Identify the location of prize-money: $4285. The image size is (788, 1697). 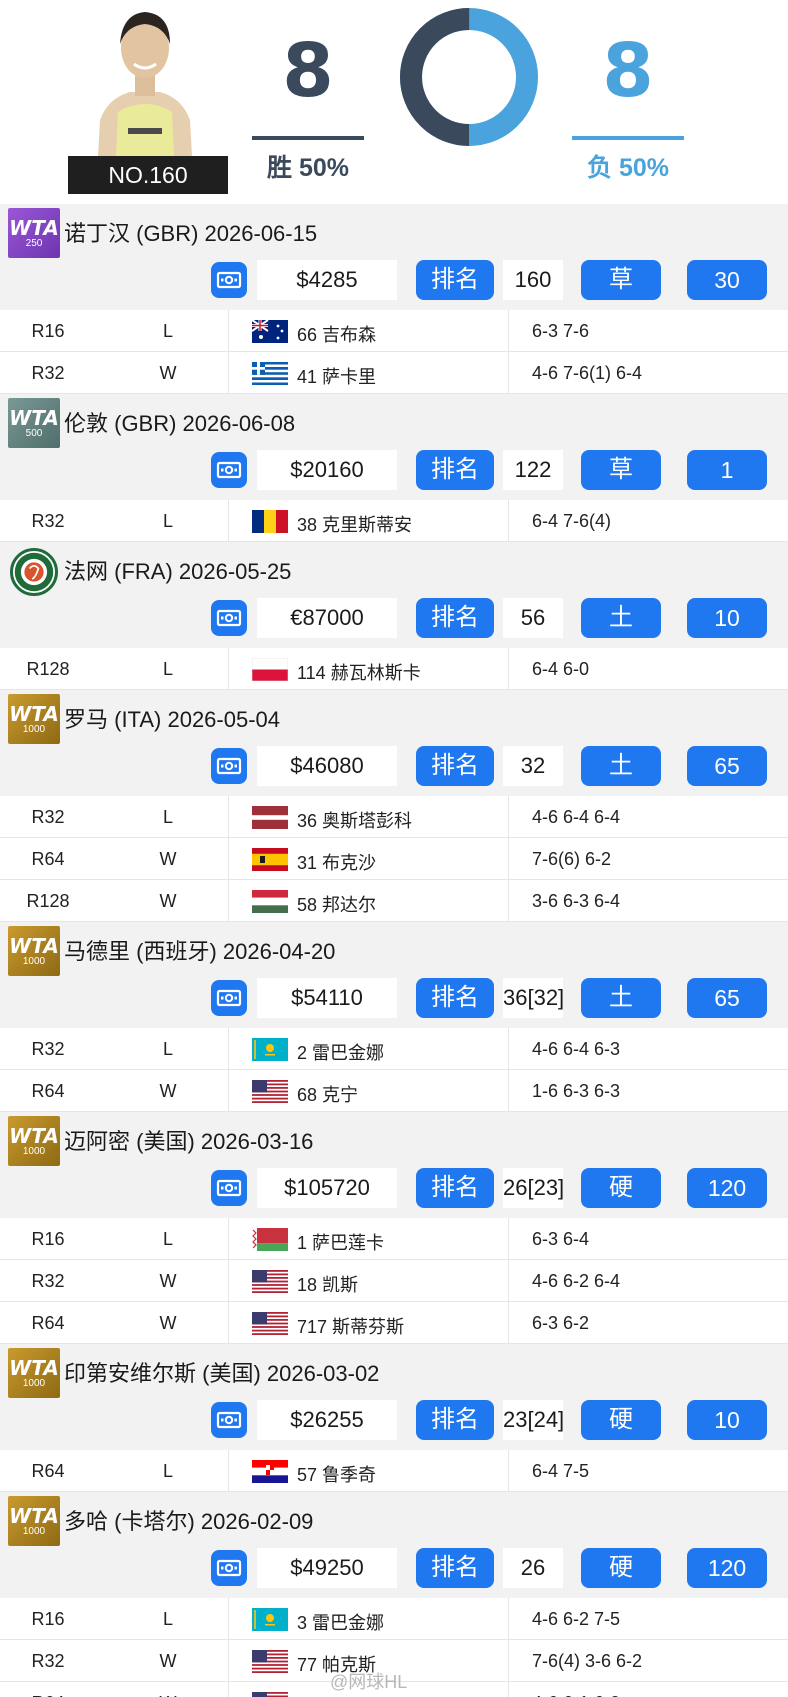
(327, 280).